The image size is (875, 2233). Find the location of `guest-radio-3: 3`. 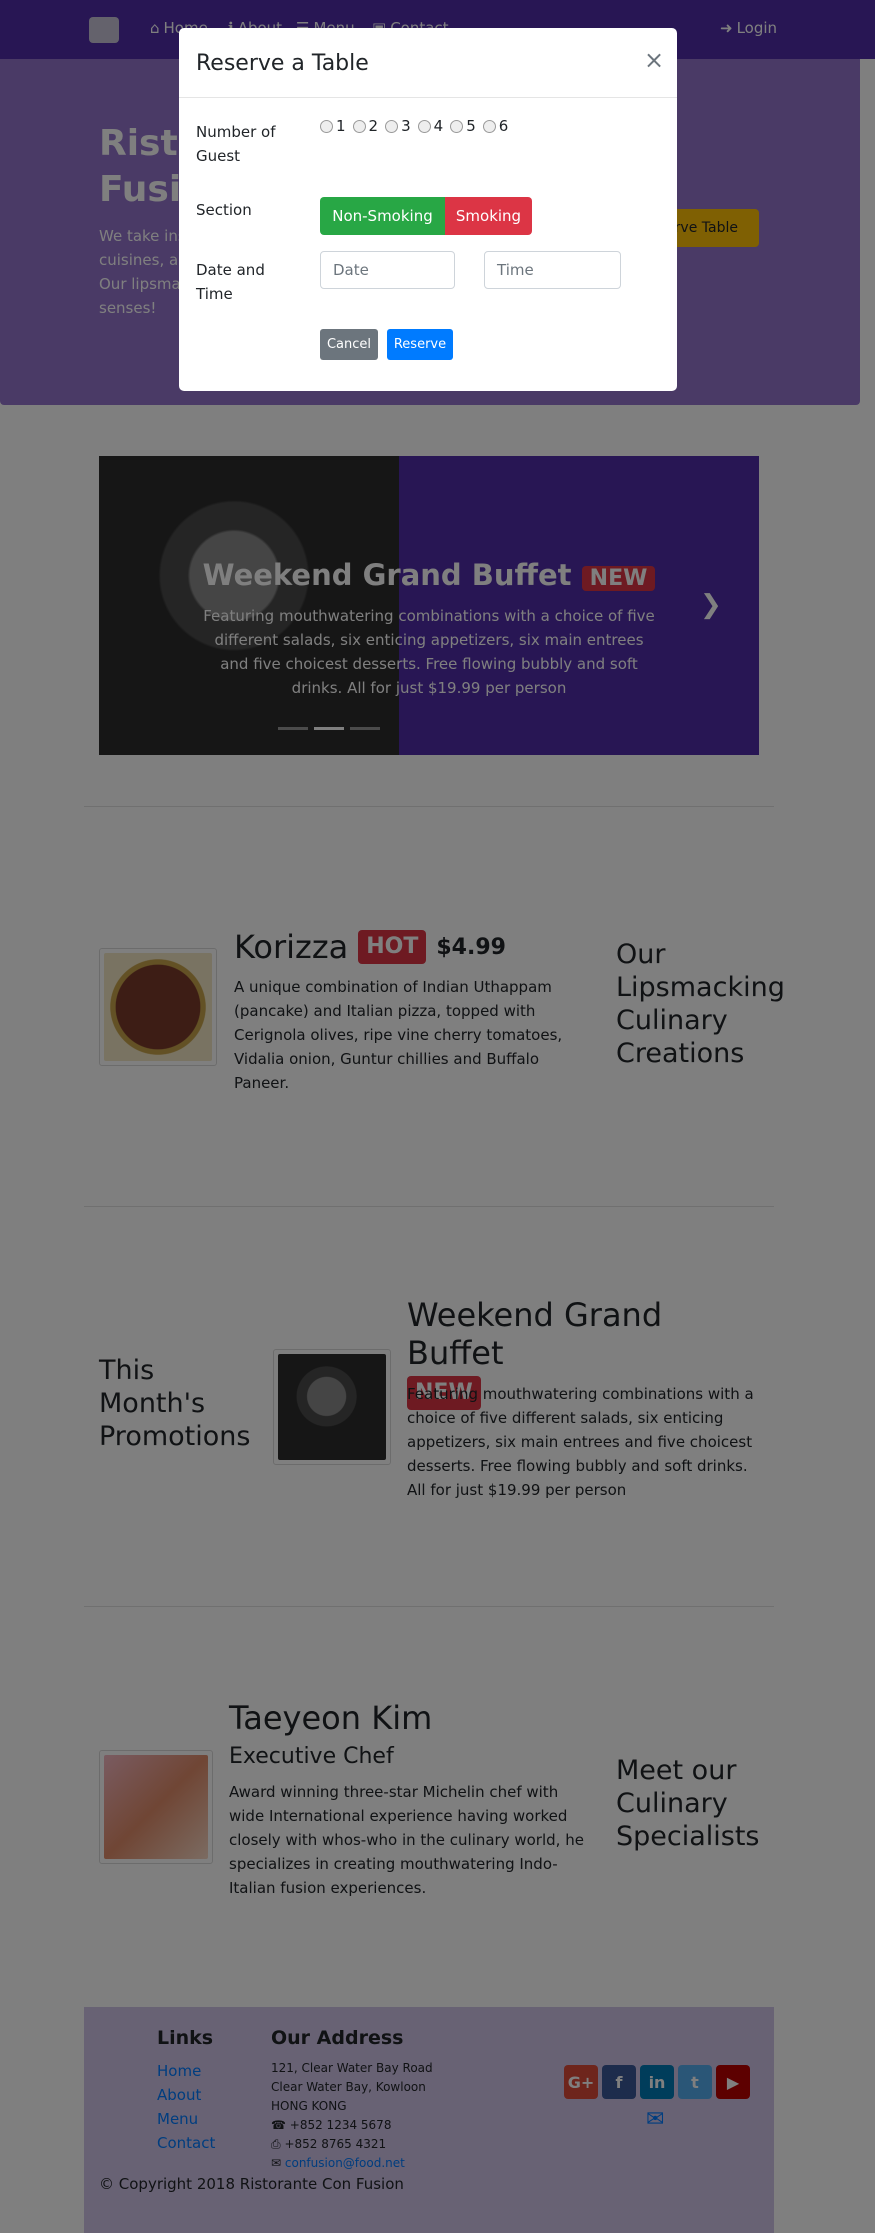

guest-radio-3: 3 is located at coordinates (398, 126).